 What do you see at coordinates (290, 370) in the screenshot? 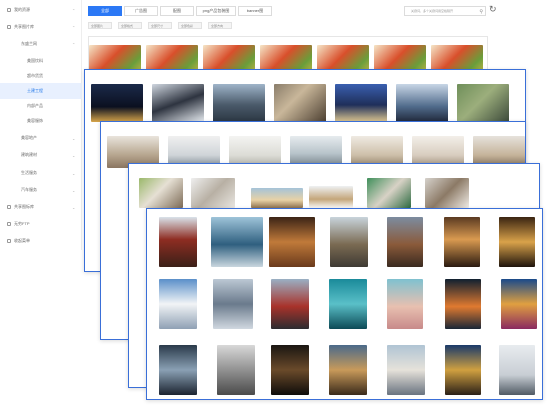
I see `photo-thumbnail-dark-corridor` at bounding box center [290, 370].